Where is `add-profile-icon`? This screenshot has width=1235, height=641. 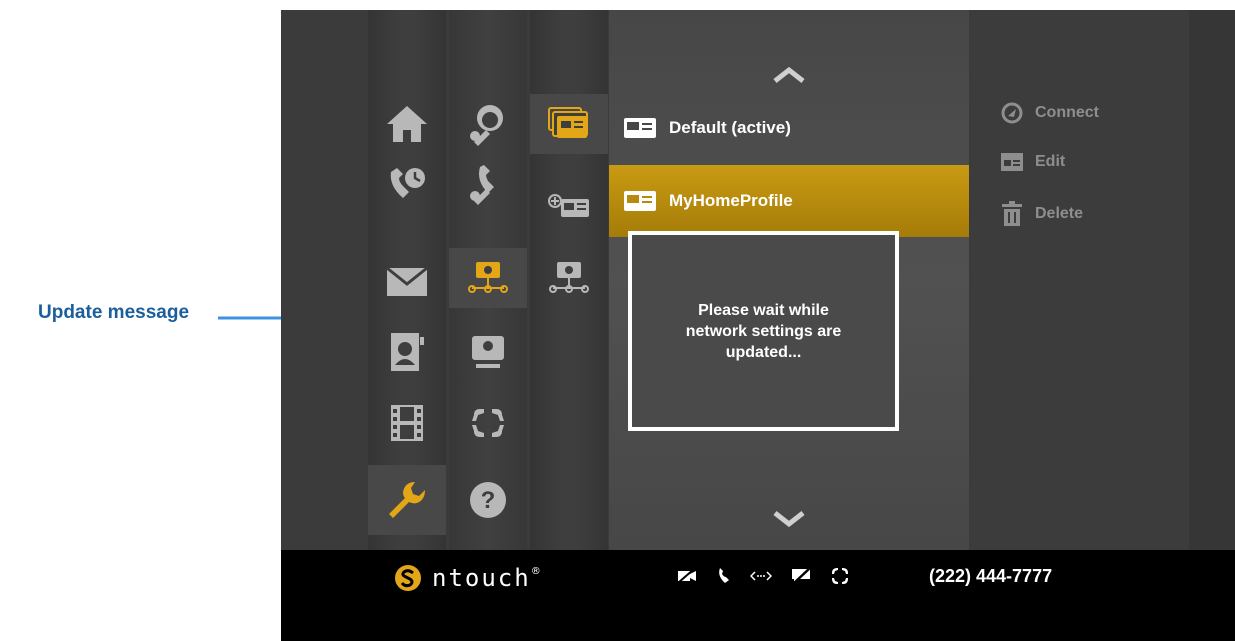
add-profile-icon is located at coordinates (568, 205).